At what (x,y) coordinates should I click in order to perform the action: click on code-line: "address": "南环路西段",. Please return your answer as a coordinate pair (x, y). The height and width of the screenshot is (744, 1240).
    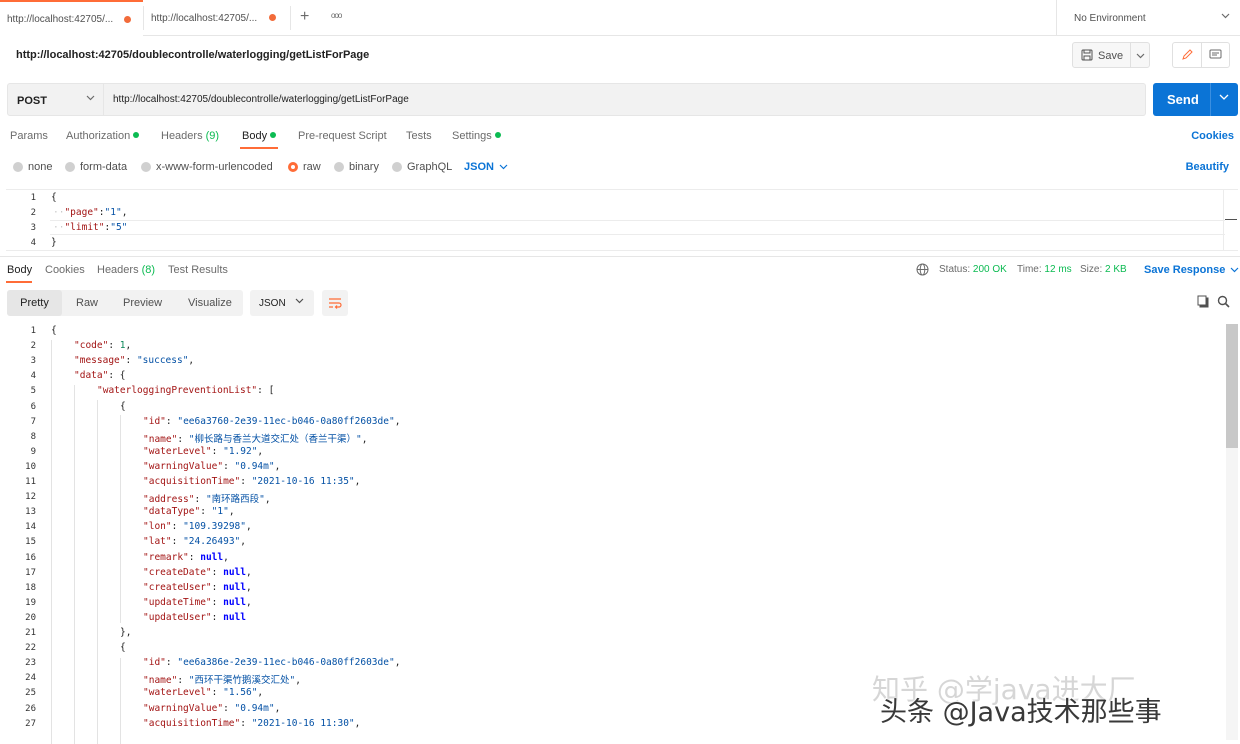
    Looking at the image, I should click on (207, 500).